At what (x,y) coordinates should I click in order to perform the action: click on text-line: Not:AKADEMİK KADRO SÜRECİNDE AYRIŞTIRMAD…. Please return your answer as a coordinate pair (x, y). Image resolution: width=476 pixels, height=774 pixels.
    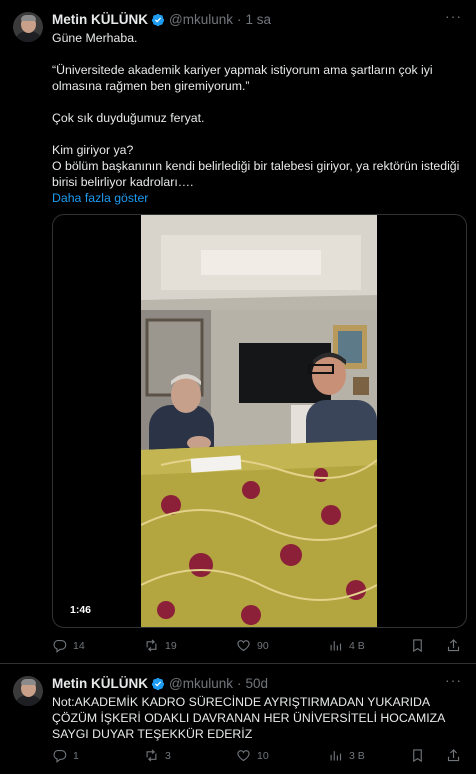
    Looking at the image, I should click on (248, 718).